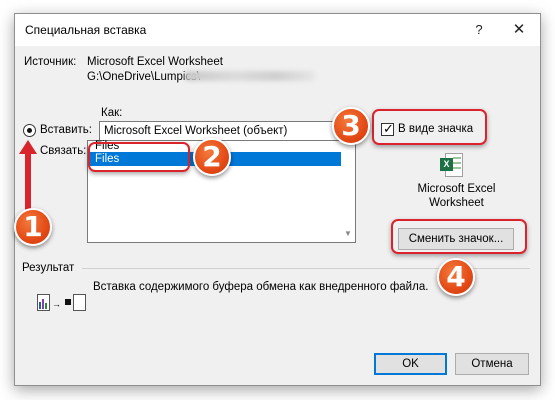  I want to click on blurred-path, so click(250, 76).